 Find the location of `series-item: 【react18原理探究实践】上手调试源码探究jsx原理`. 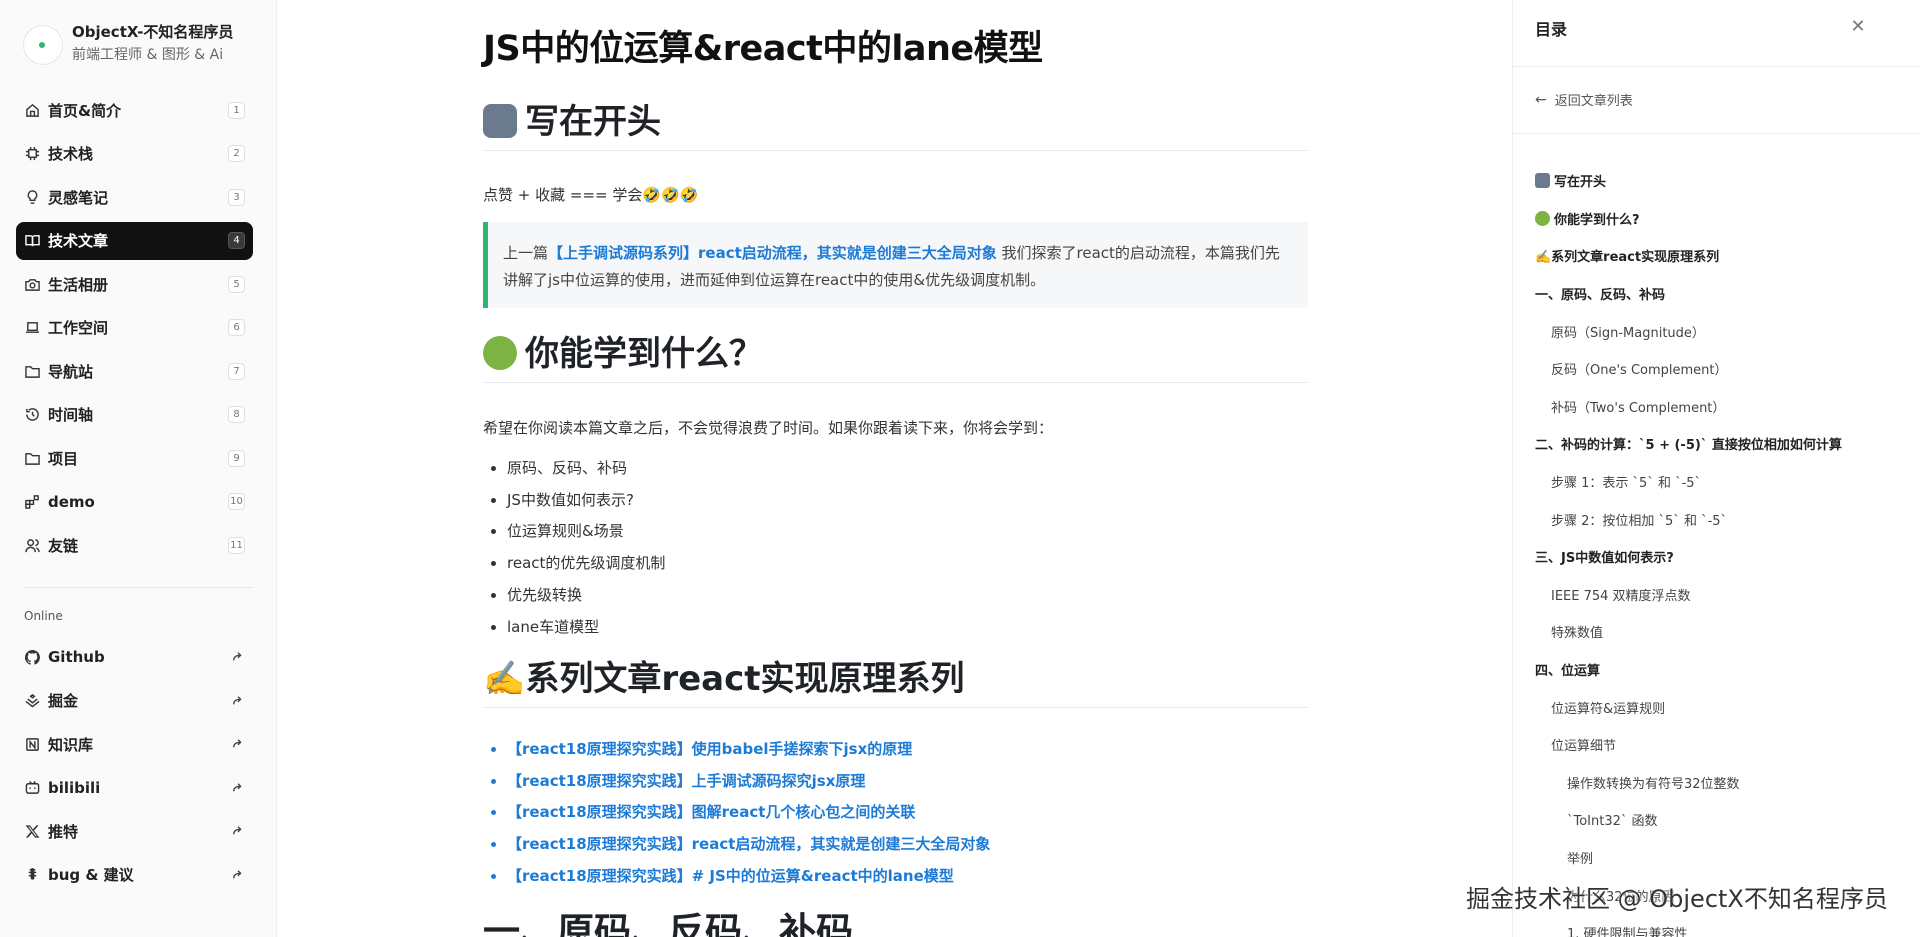

series-item: 【react18原理探究实践】上手调试源码探究jsx原理 is located at coordinates (748, 782).